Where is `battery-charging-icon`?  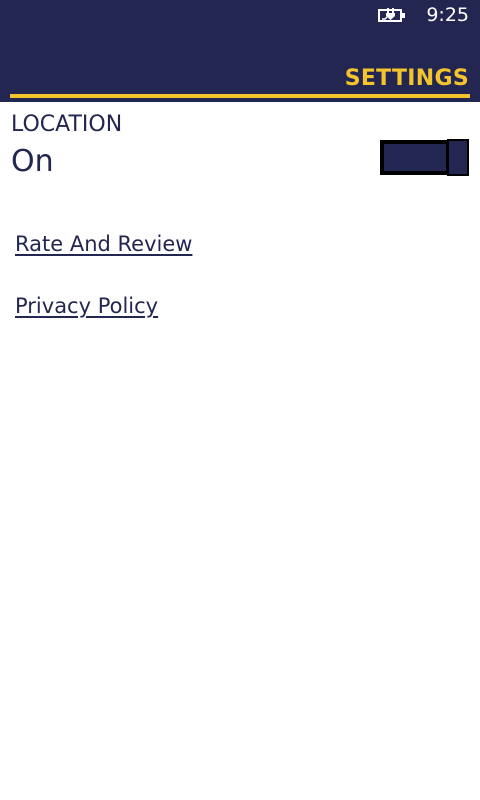 battery-charging-icon is located at coordinates (391, 15).